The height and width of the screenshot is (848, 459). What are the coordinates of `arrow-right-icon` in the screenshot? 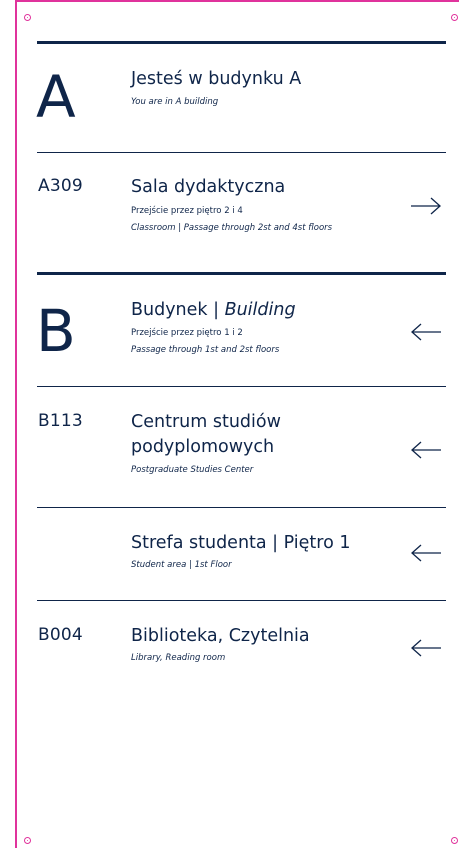 It's located at (426, 206).